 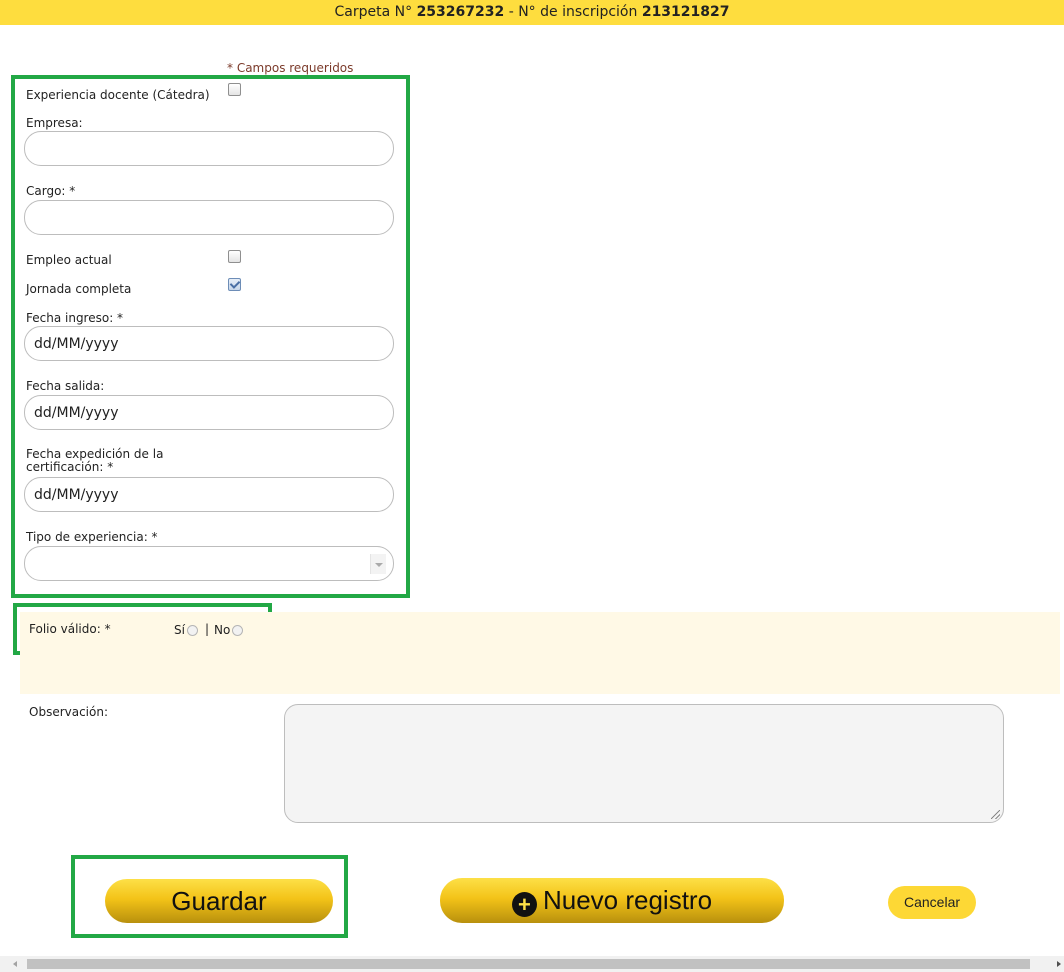 I want to click on empresa-label: Empresa:, so click(x=54, y=123).